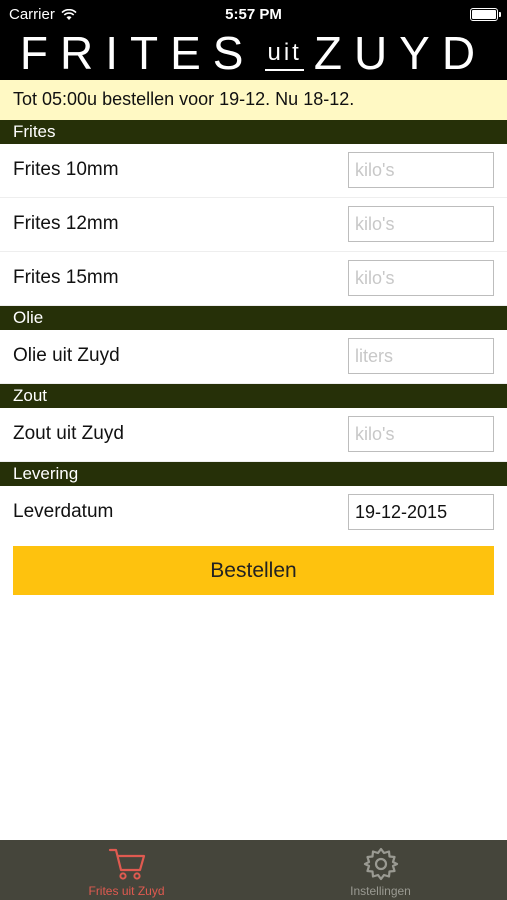 Image resolution: width=507 pixels, height=900 pixels. I want to click on row-label: Frites 10mm, so click(66, 169).